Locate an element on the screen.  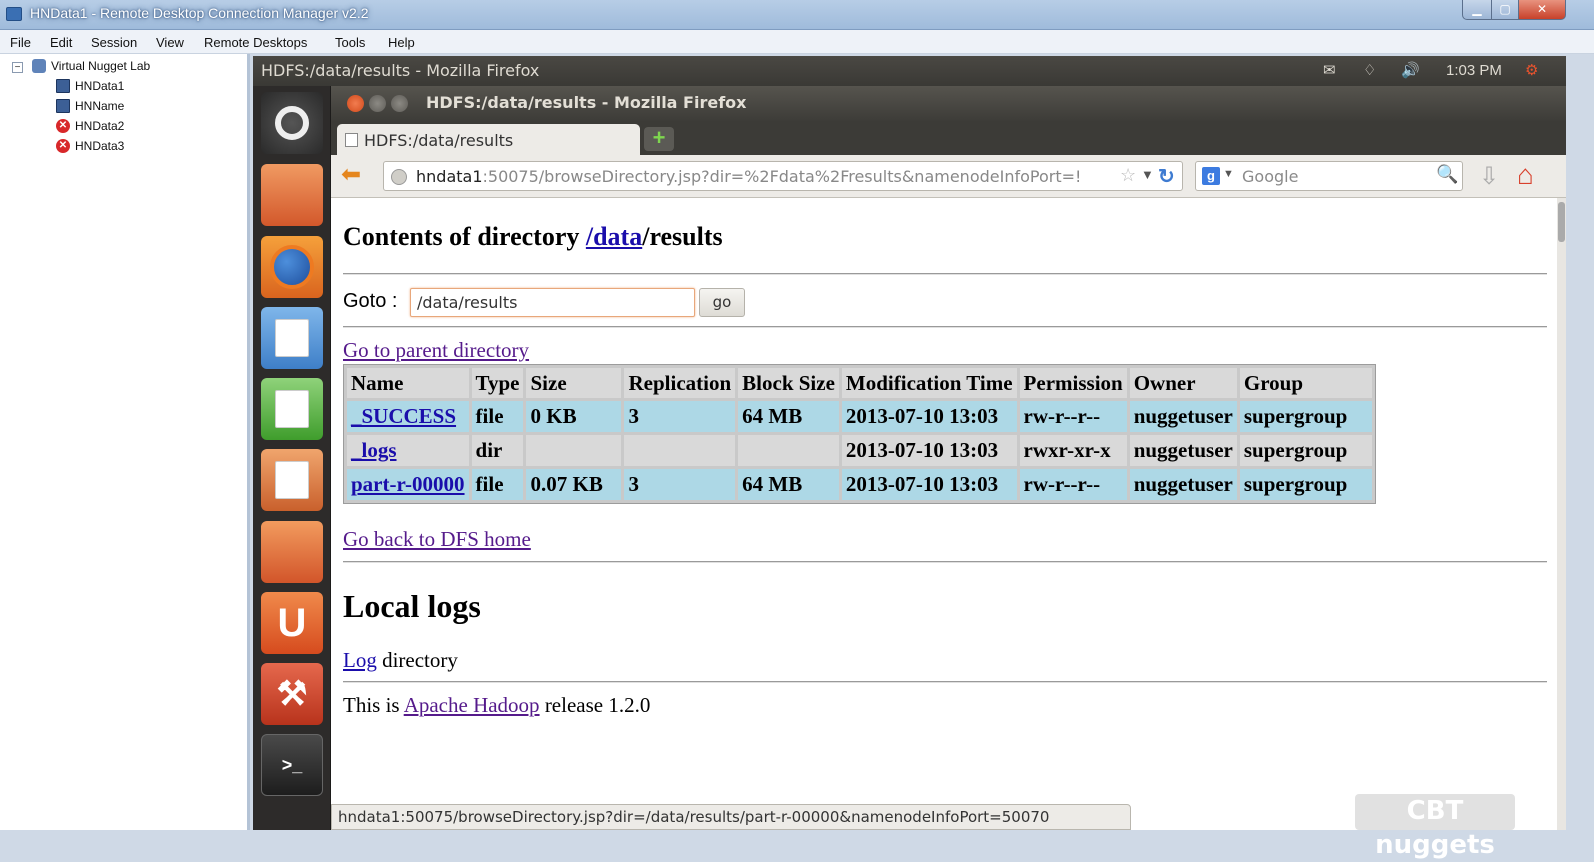
local-logs-heading: Local logs is located at coordinates (412, 606).